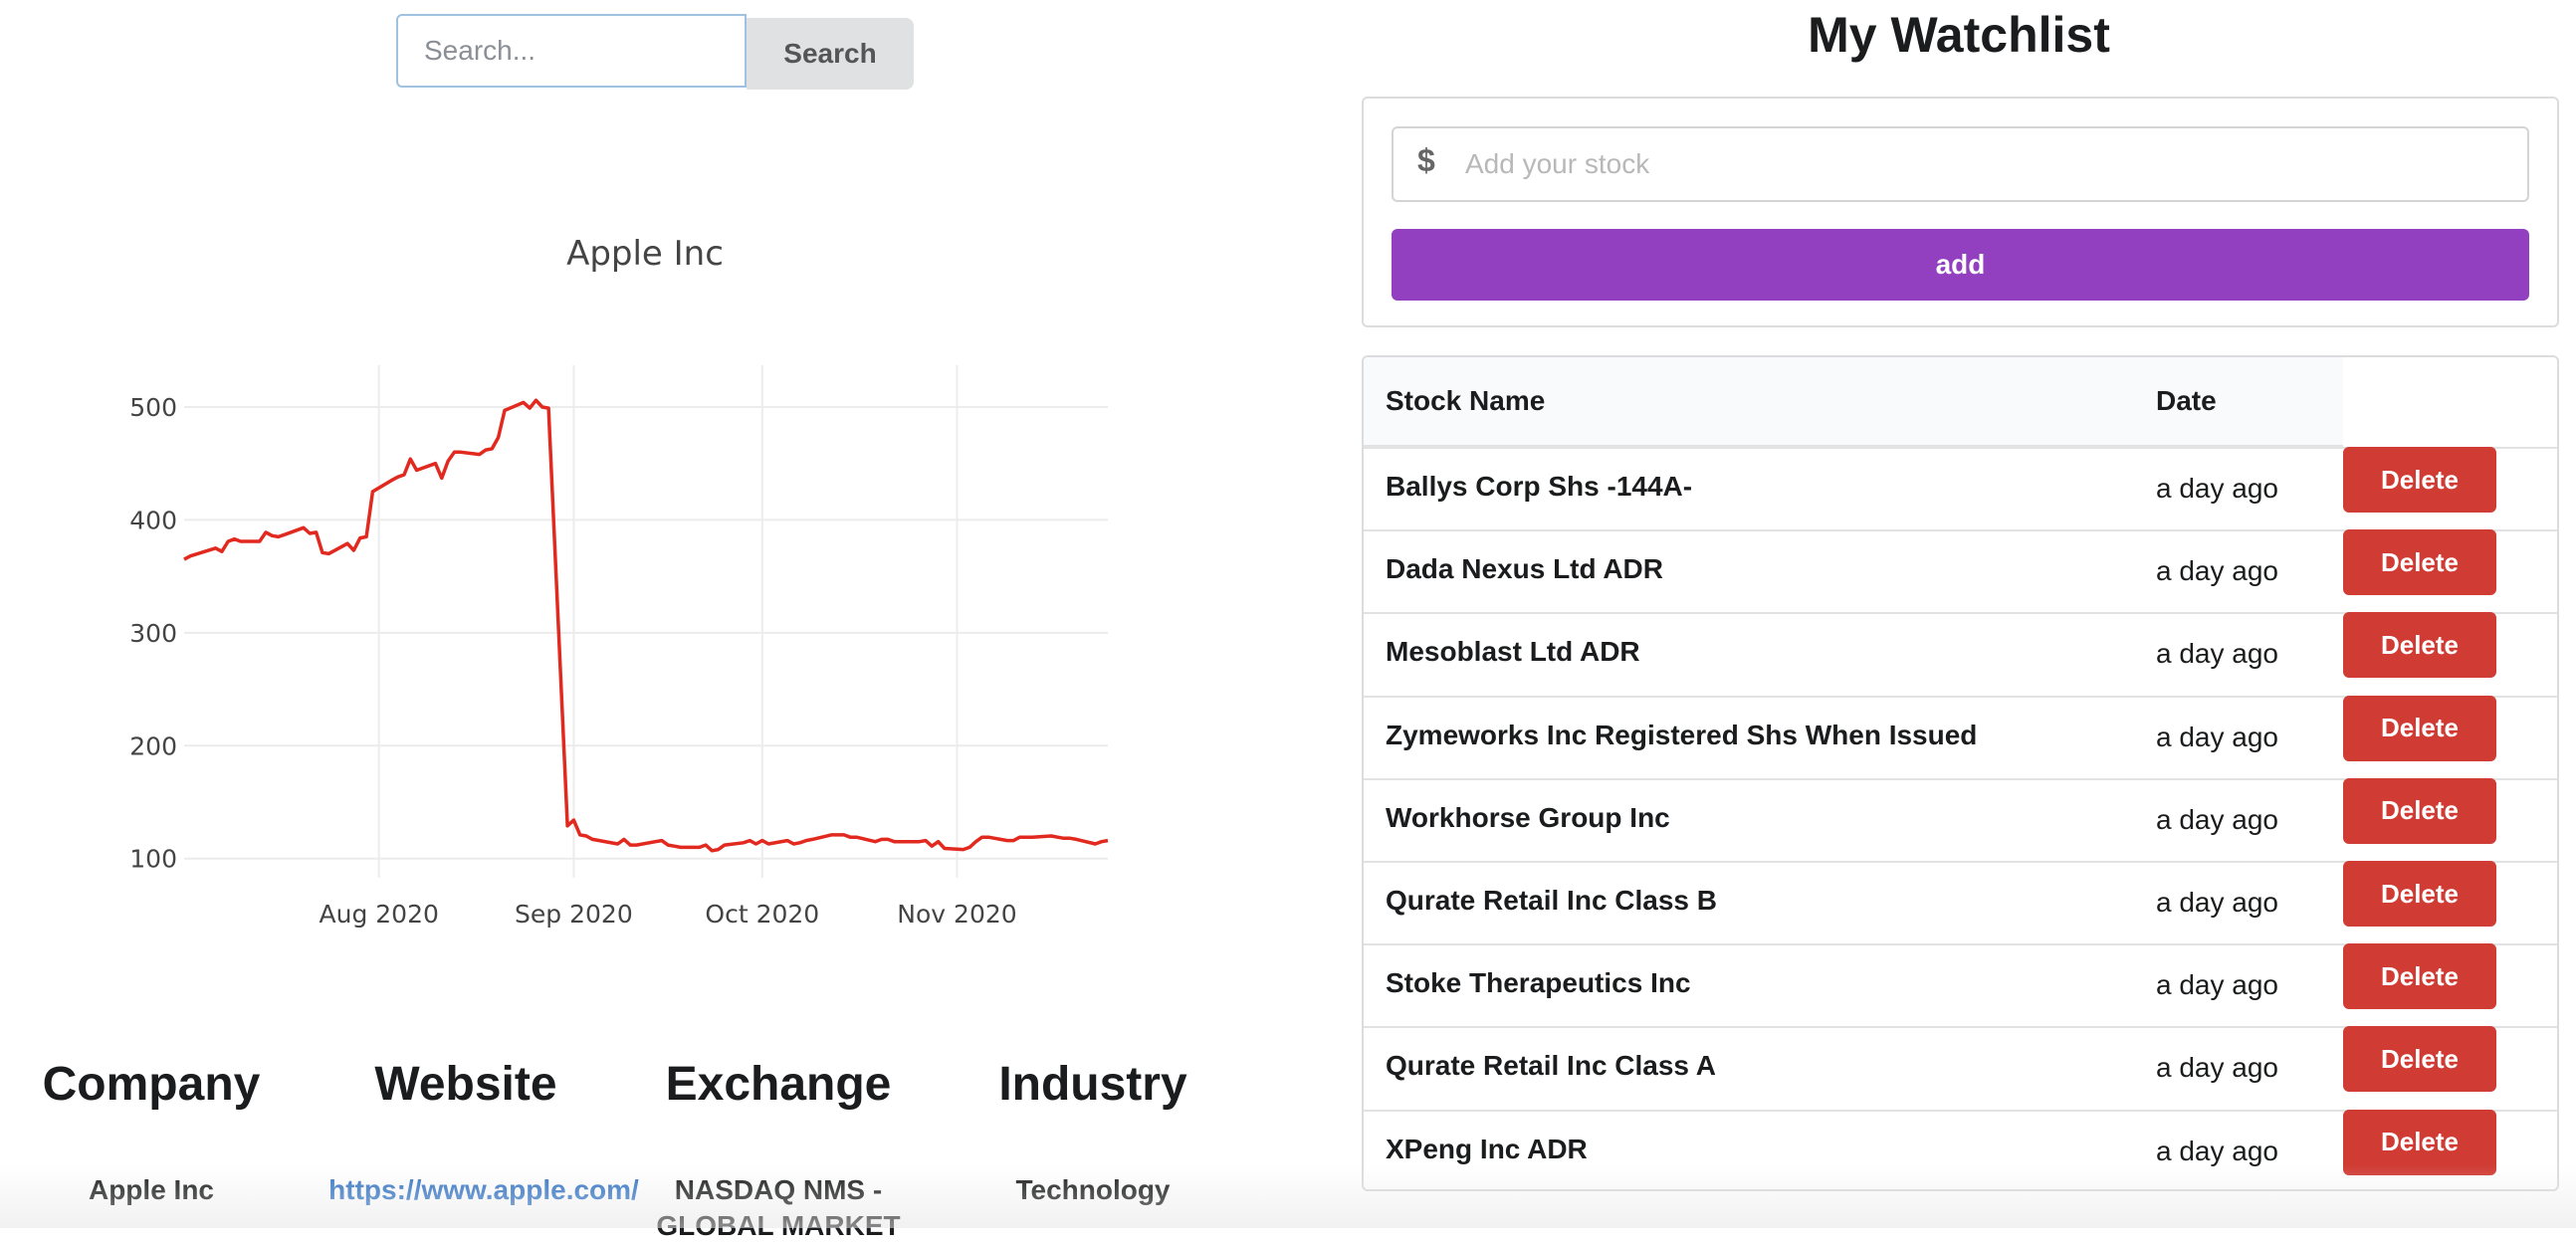 Image resolution: width=2576 pixels, height=1244 pixels. I want to click on stock-name: Mesoblast Ltd ADR, so click(1513, 652).